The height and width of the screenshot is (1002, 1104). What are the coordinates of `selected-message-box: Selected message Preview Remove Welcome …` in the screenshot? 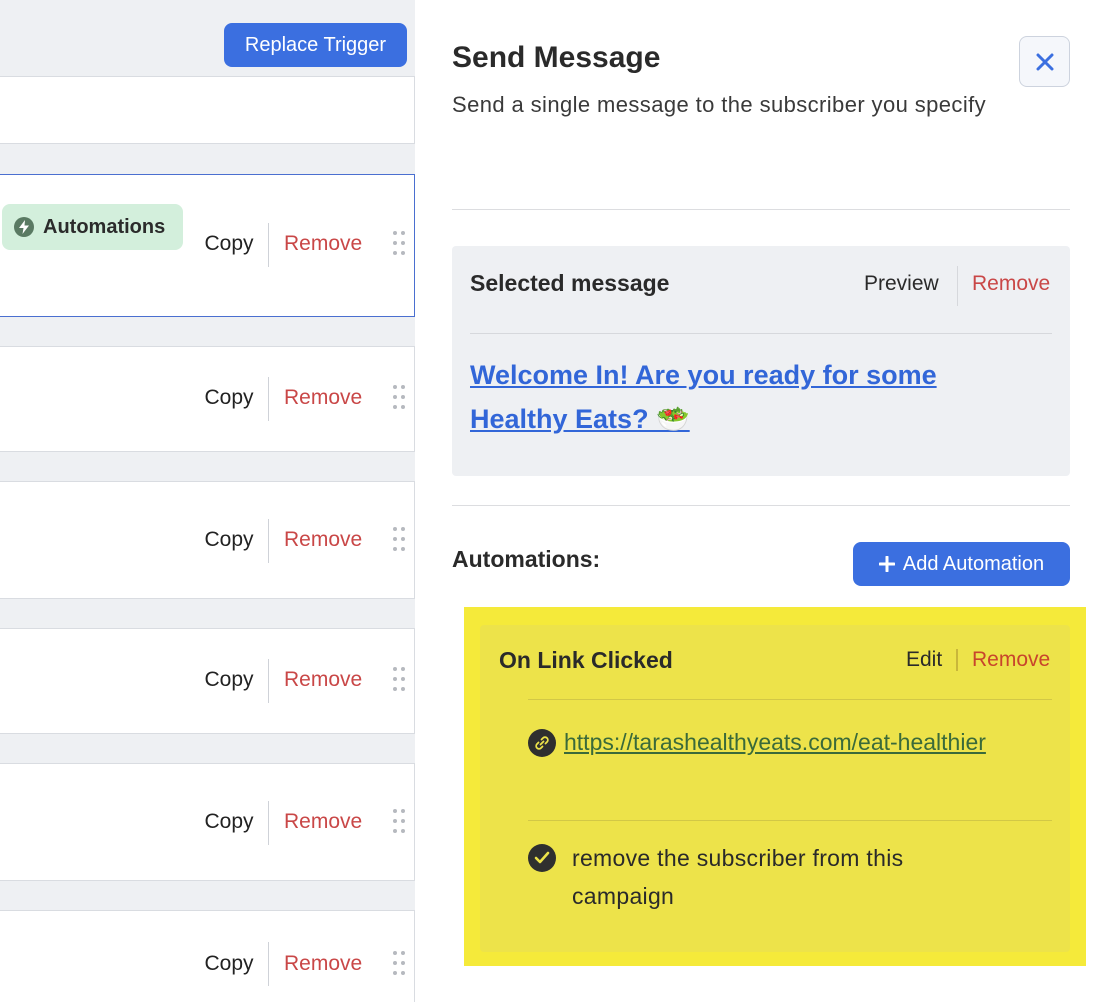 It's located at (761, 361).